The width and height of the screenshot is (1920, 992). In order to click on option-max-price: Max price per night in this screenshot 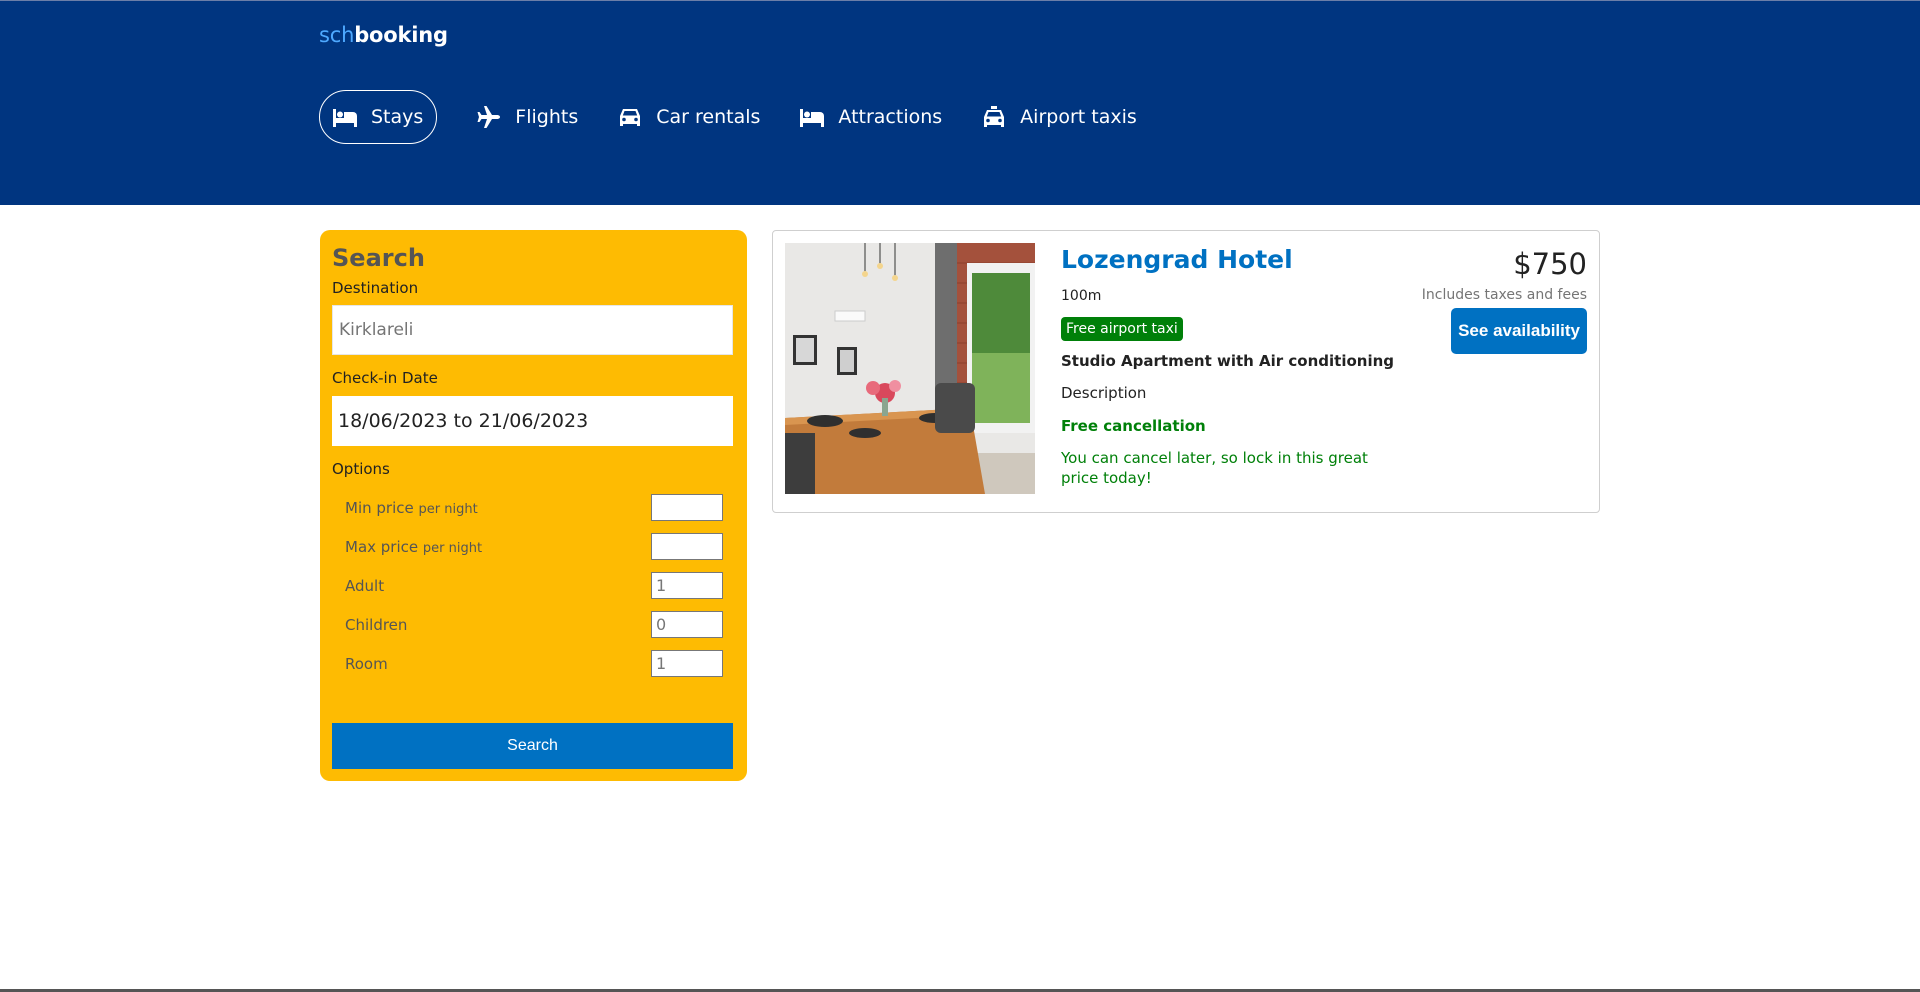, I will do `click(540, 546)`.